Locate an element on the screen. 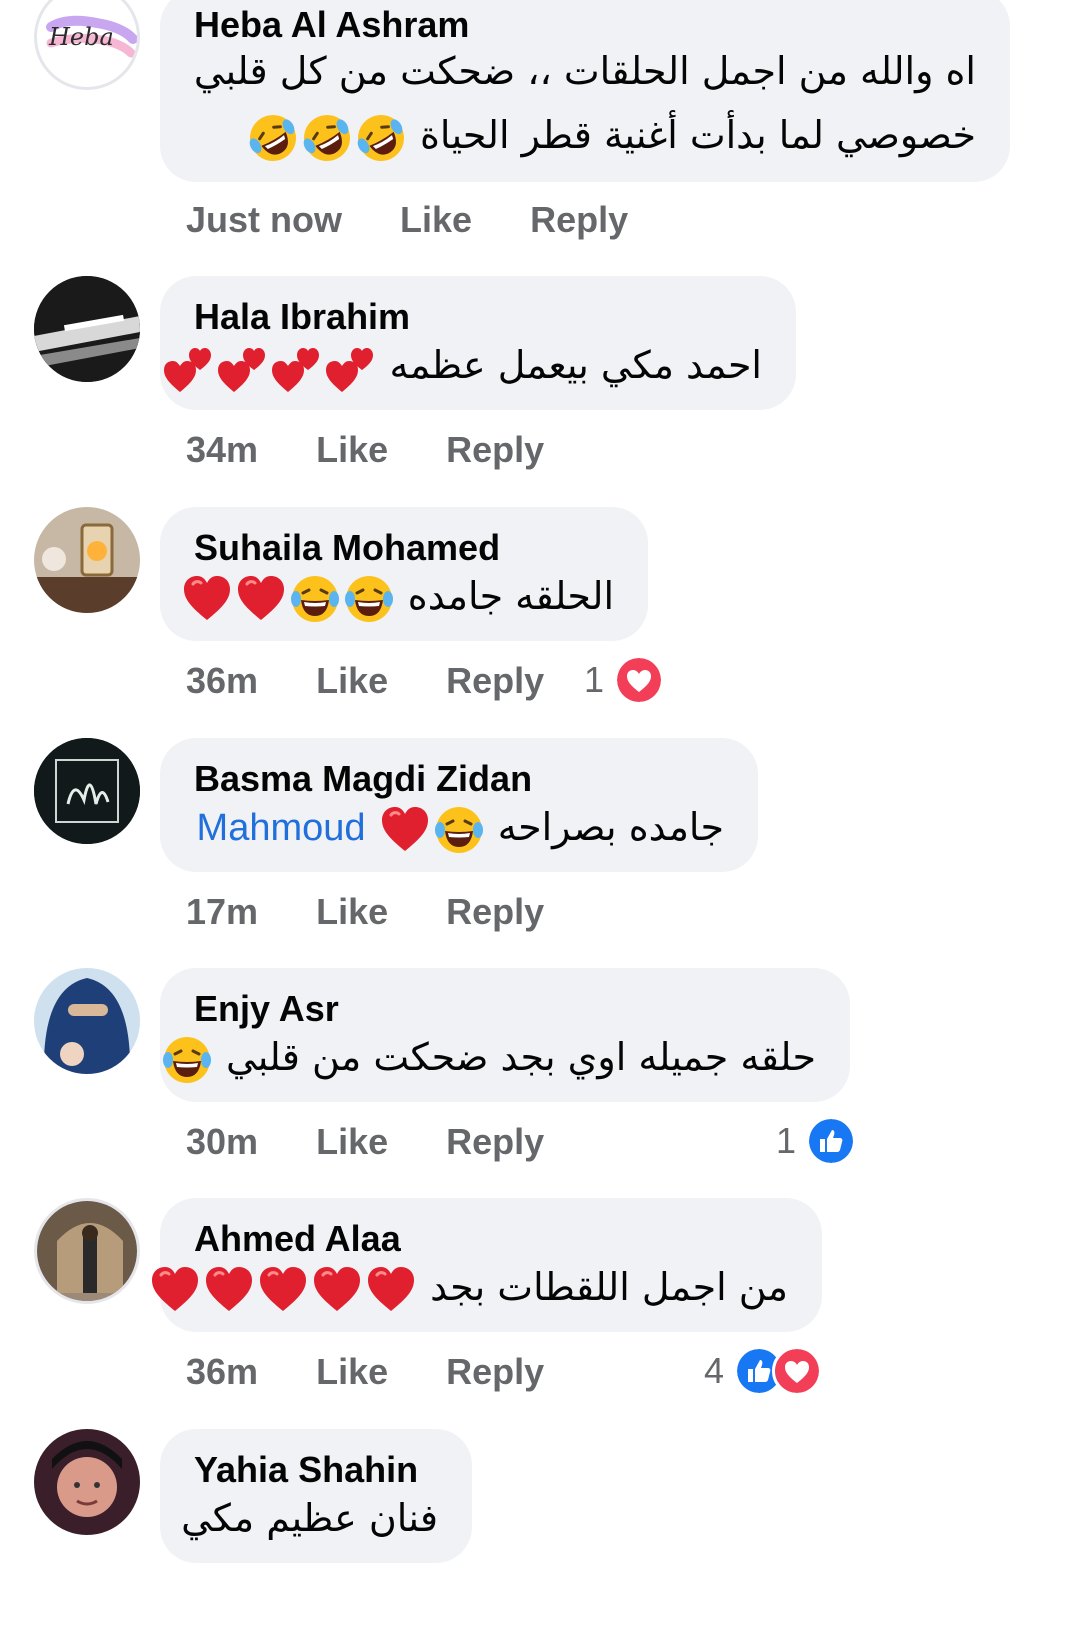 The image size is (1080, 1632). comment-time: 30m is located at coordinates (222, 1141).